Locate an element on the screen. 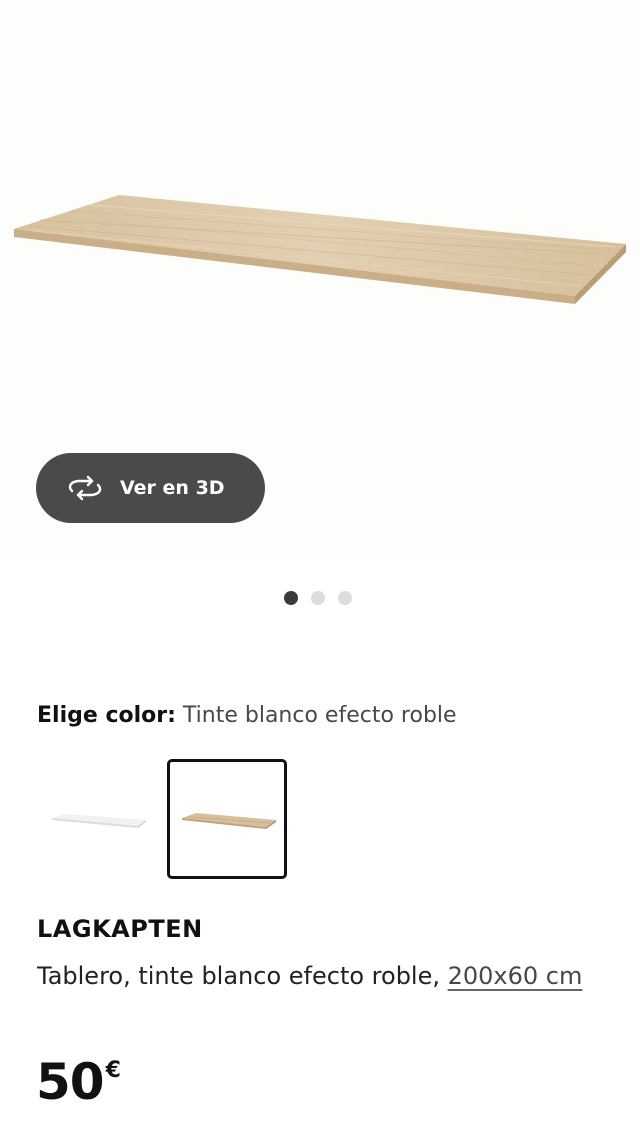 The image size is (640, 1133). product-size-link: 200x60 cm is located at coordinates (515, 976).